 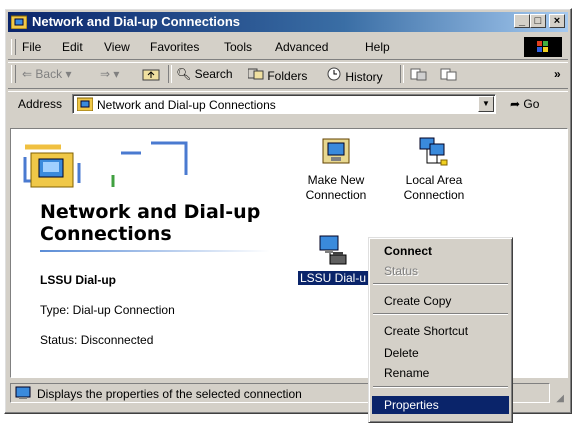 I want to click on folders-label: Folders, so click(x=287, y=76).